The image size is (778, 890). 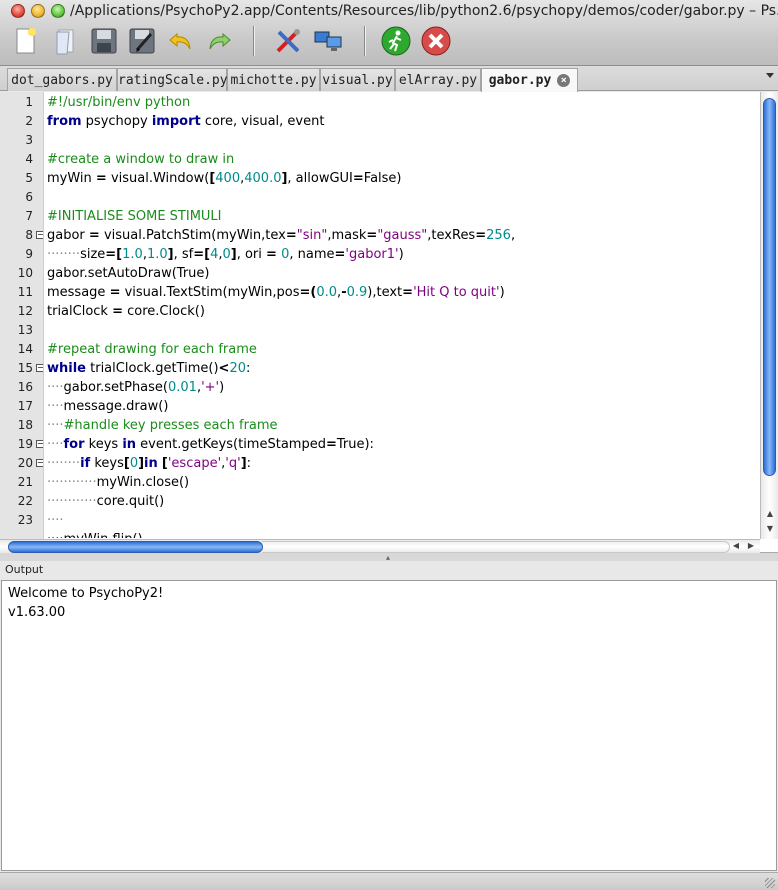 What do you see at coordinates (29, 102) in the screenshot?
I see `line-number: 1` at bounding box center [29, 102].